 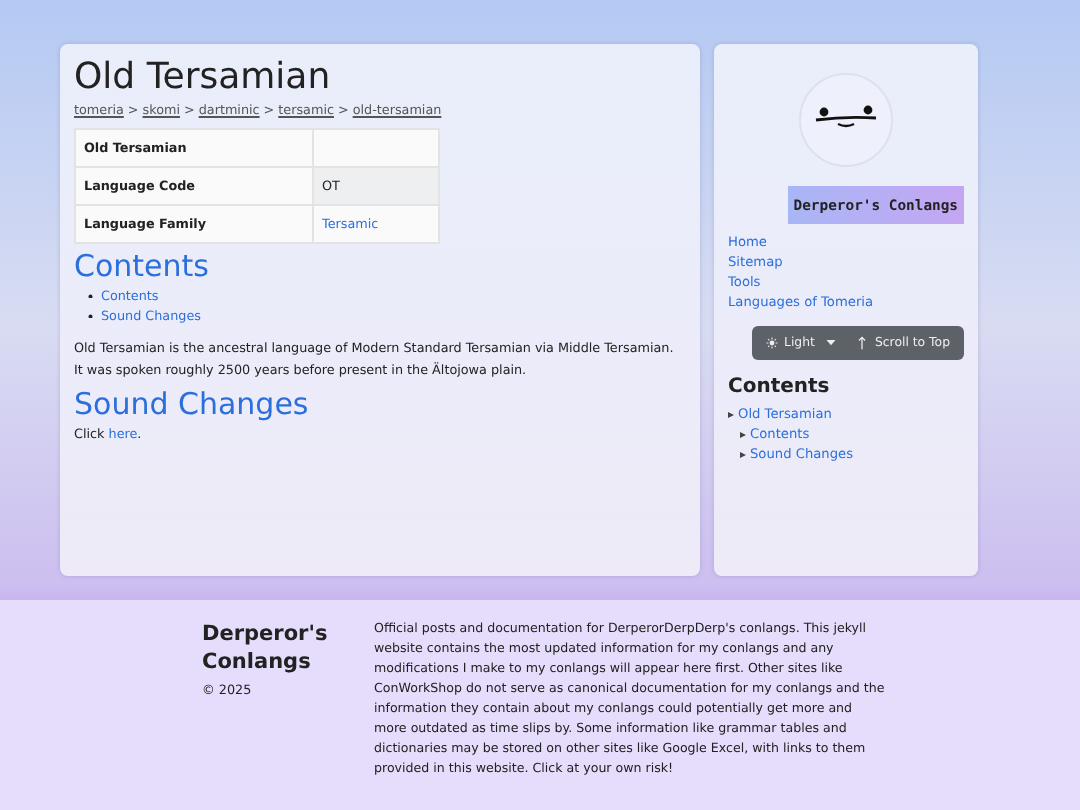 I want to click on logo-icon, so click(x=846, y=120).